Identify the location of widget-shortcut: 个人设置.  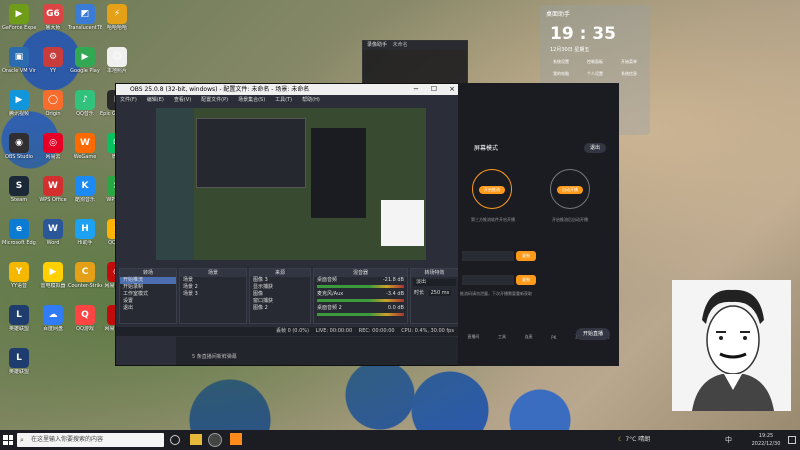
(595, 74).